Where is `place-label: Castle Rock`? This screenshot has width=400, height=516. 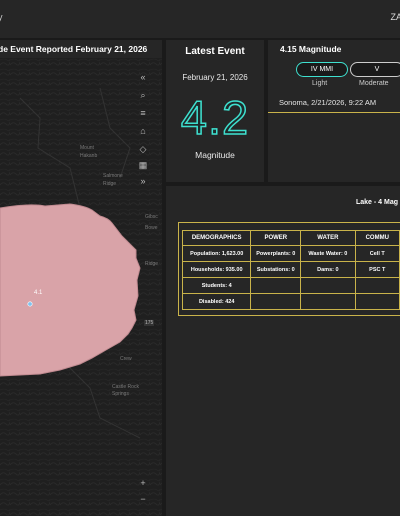
place-label: Castle Rock is located at coordinates (125, 387).